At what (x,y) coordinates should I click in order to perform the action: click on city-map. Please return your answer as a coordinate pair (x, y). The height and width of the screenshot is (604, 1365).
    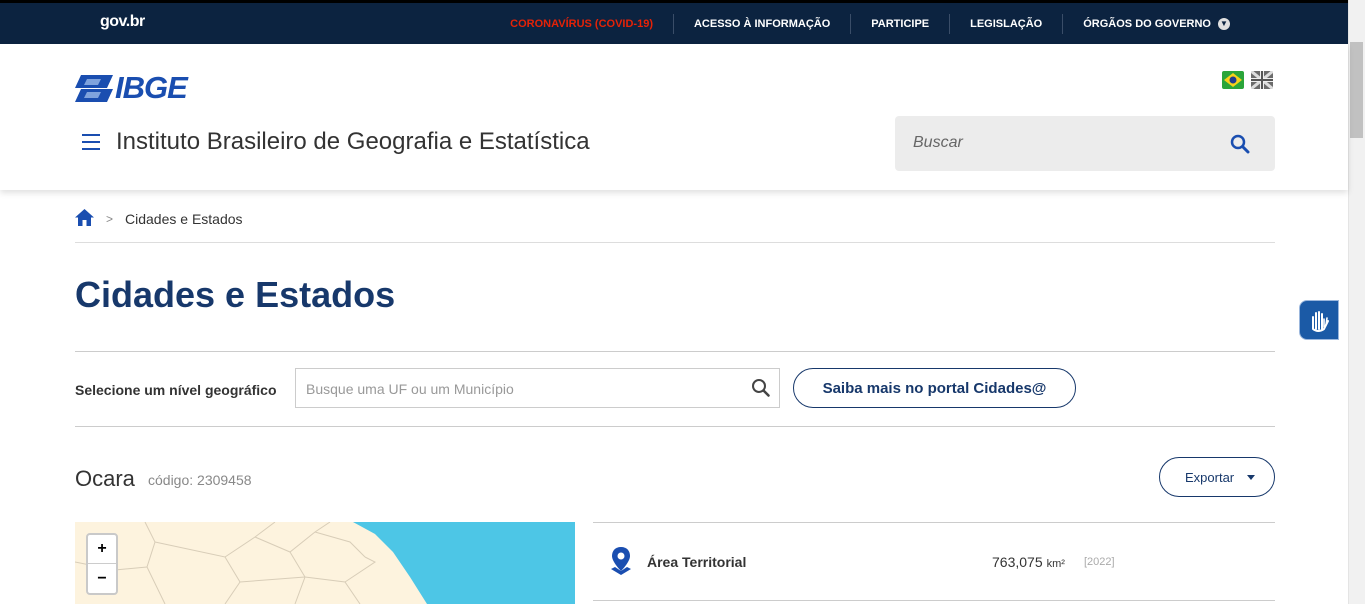
    Looking at the image, I should click on (325, 563).